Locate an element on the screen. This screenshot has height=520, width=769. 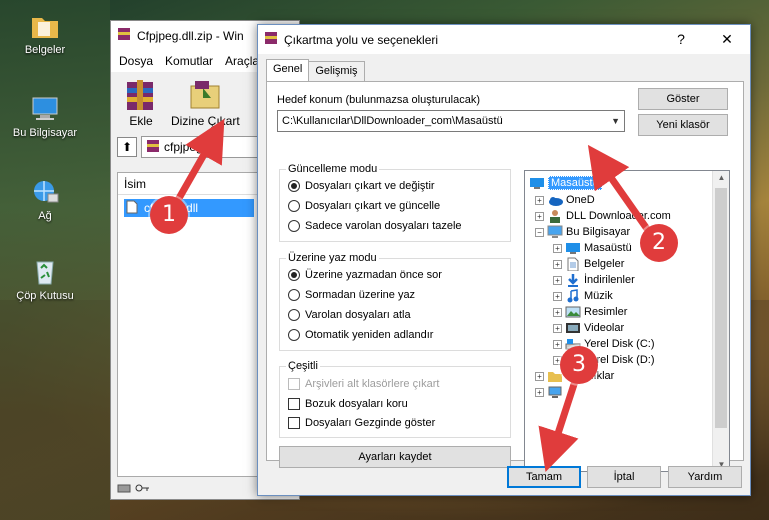
extract-folder-icon is located at coordinates (205, 95).